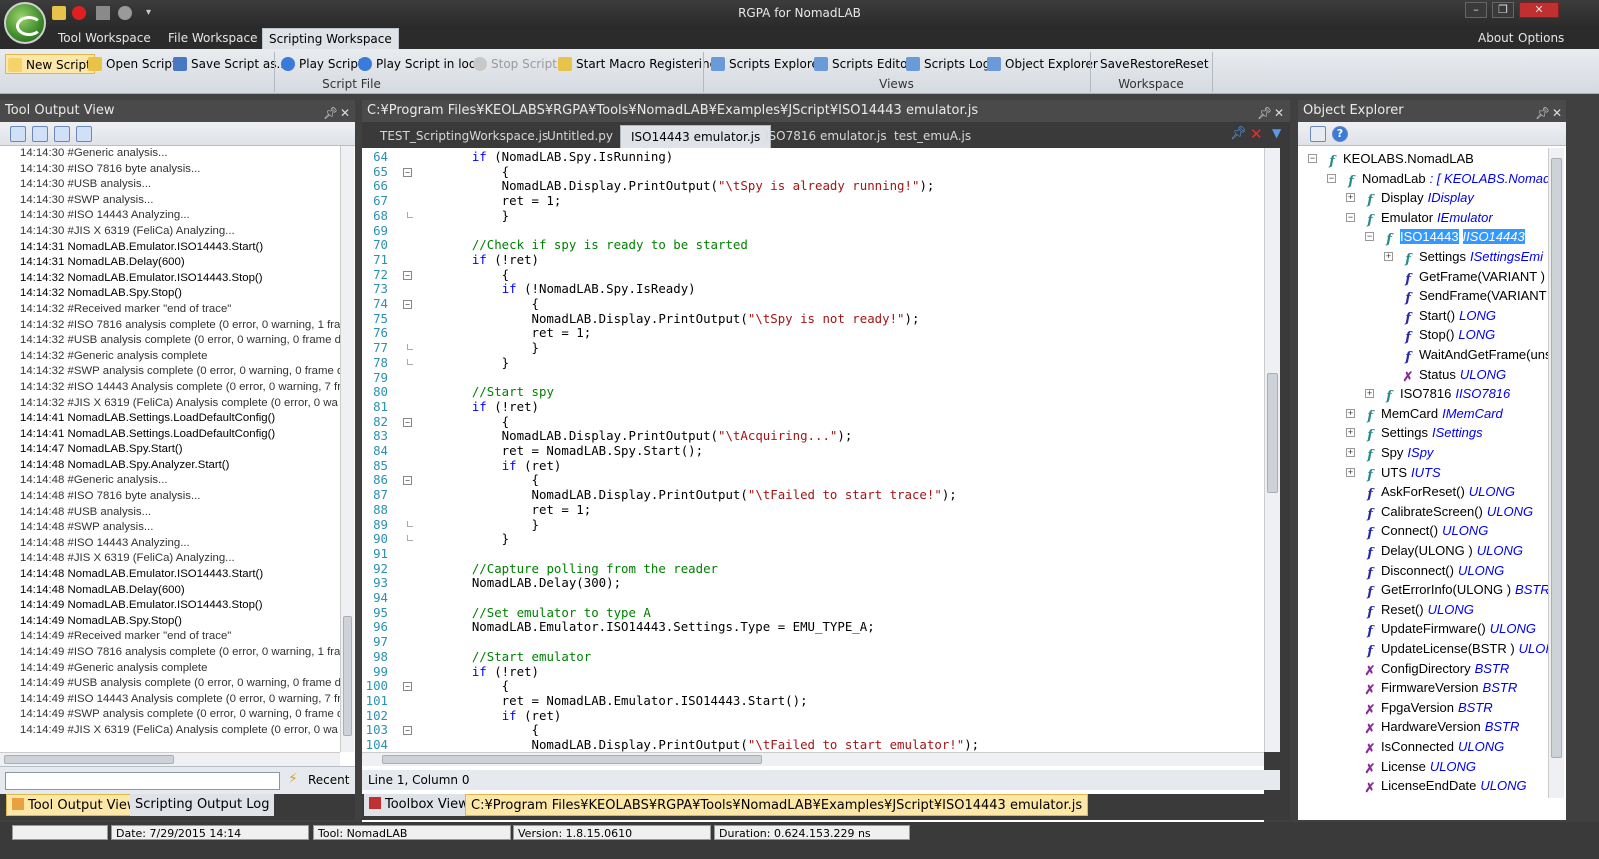 The image size is (1599, 859). Describe the element at coordinates (1424, 414) in the screenshot. I see `tree-node: + f MemCard IMemCard` at that location.